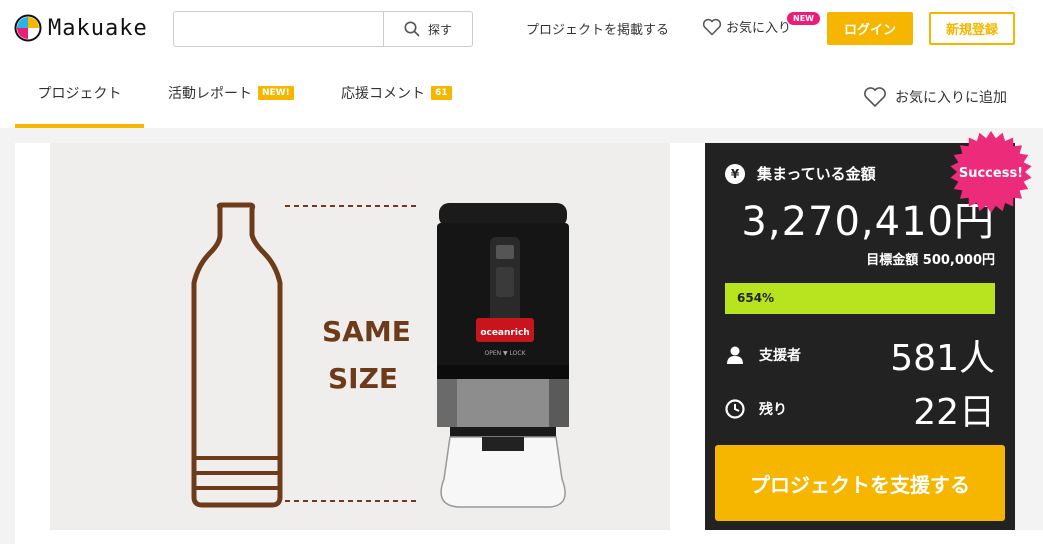 Image resolution: width=1043 pixels, height=544 pixels. I want to click on tab-project: プロジェクト, so click(79, 93).